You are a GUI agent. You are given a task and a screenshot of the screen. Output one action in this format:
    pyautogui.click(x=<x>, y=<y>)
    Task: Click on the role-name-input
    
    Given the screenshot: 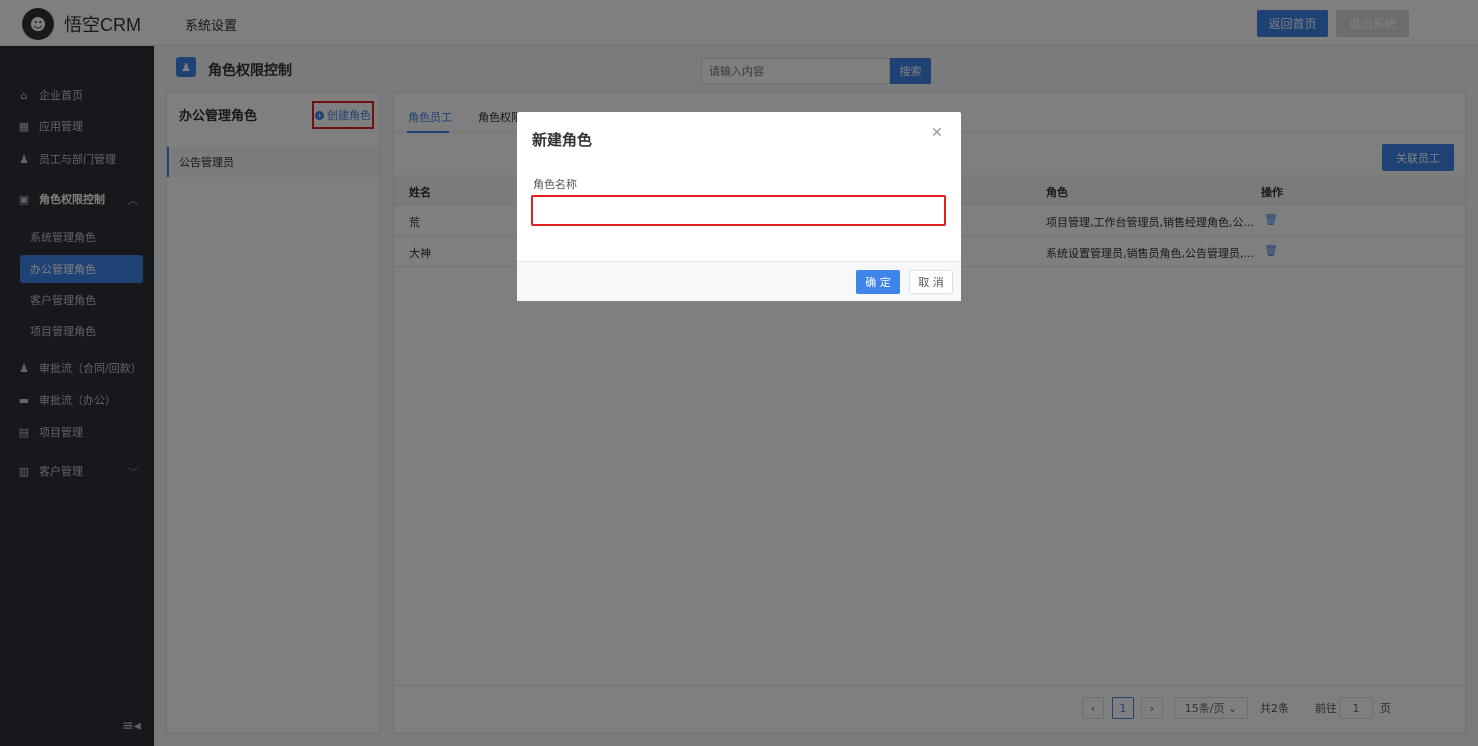 What is the action you would take?
    pyautogui.click(x=738, y=210)
    